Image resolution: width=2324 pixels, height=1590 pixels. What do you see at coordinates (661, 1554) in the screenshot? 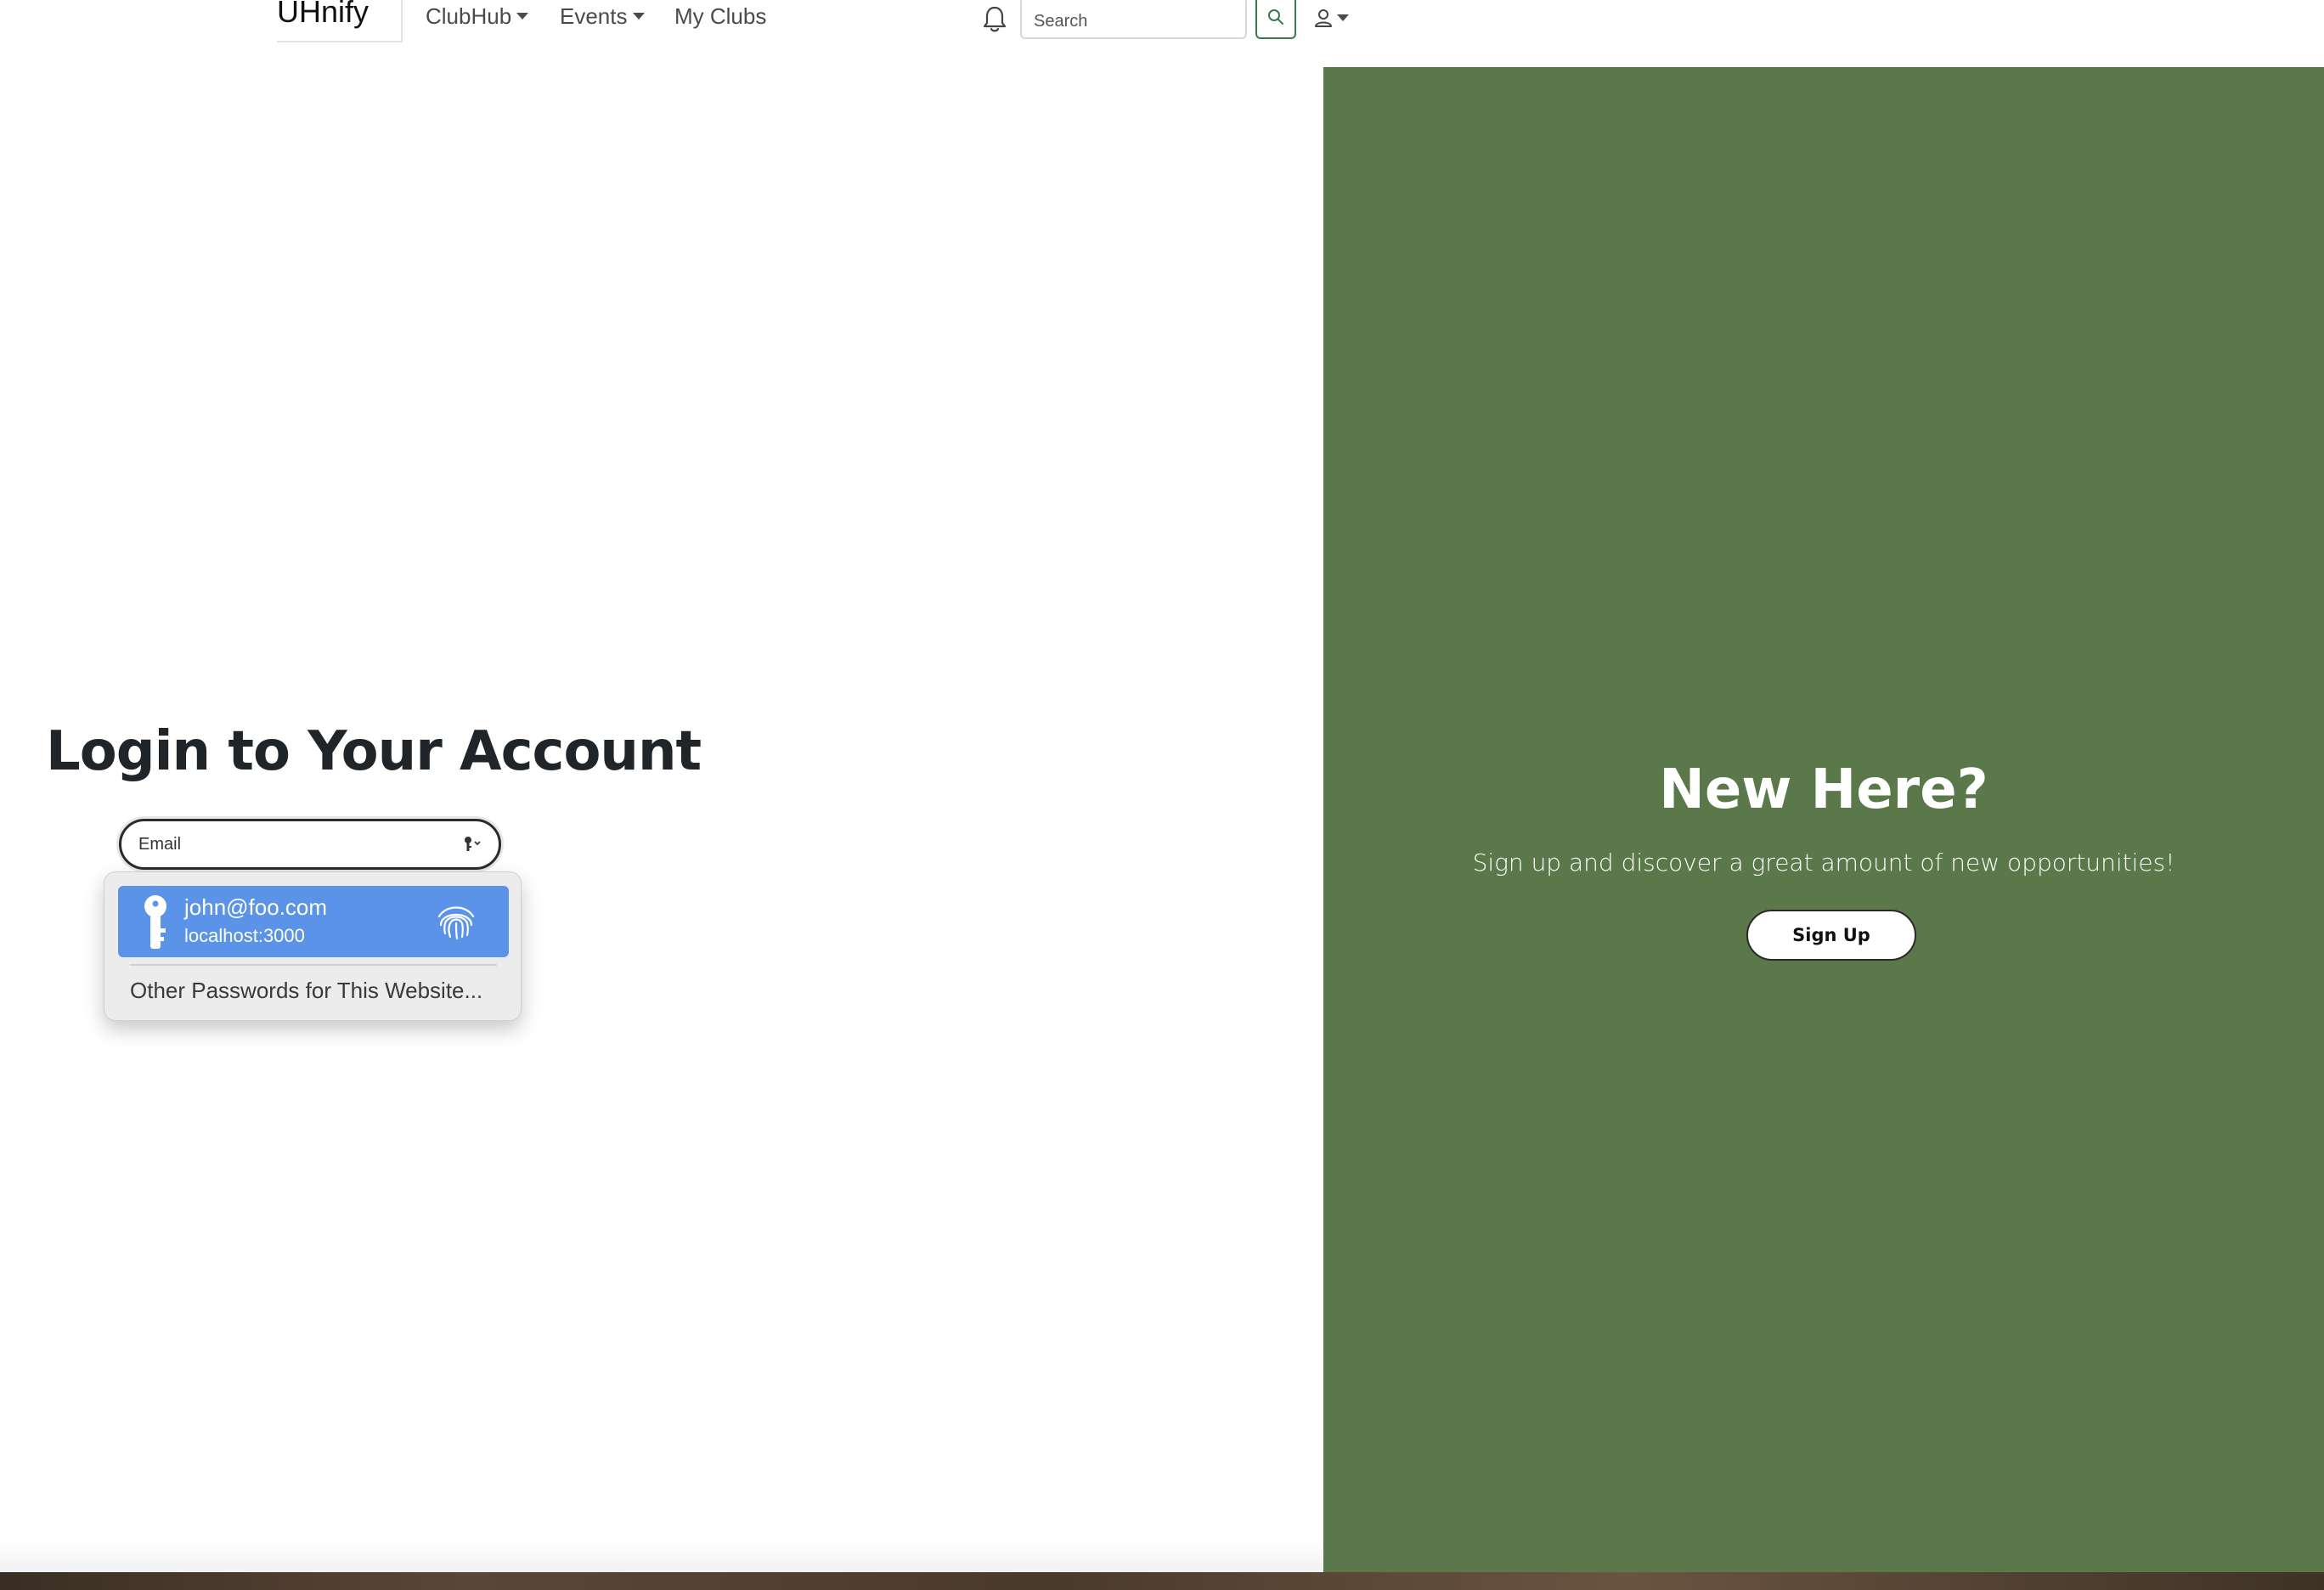
I see `page-bottom-fade` at bounding box center [661, 1554].